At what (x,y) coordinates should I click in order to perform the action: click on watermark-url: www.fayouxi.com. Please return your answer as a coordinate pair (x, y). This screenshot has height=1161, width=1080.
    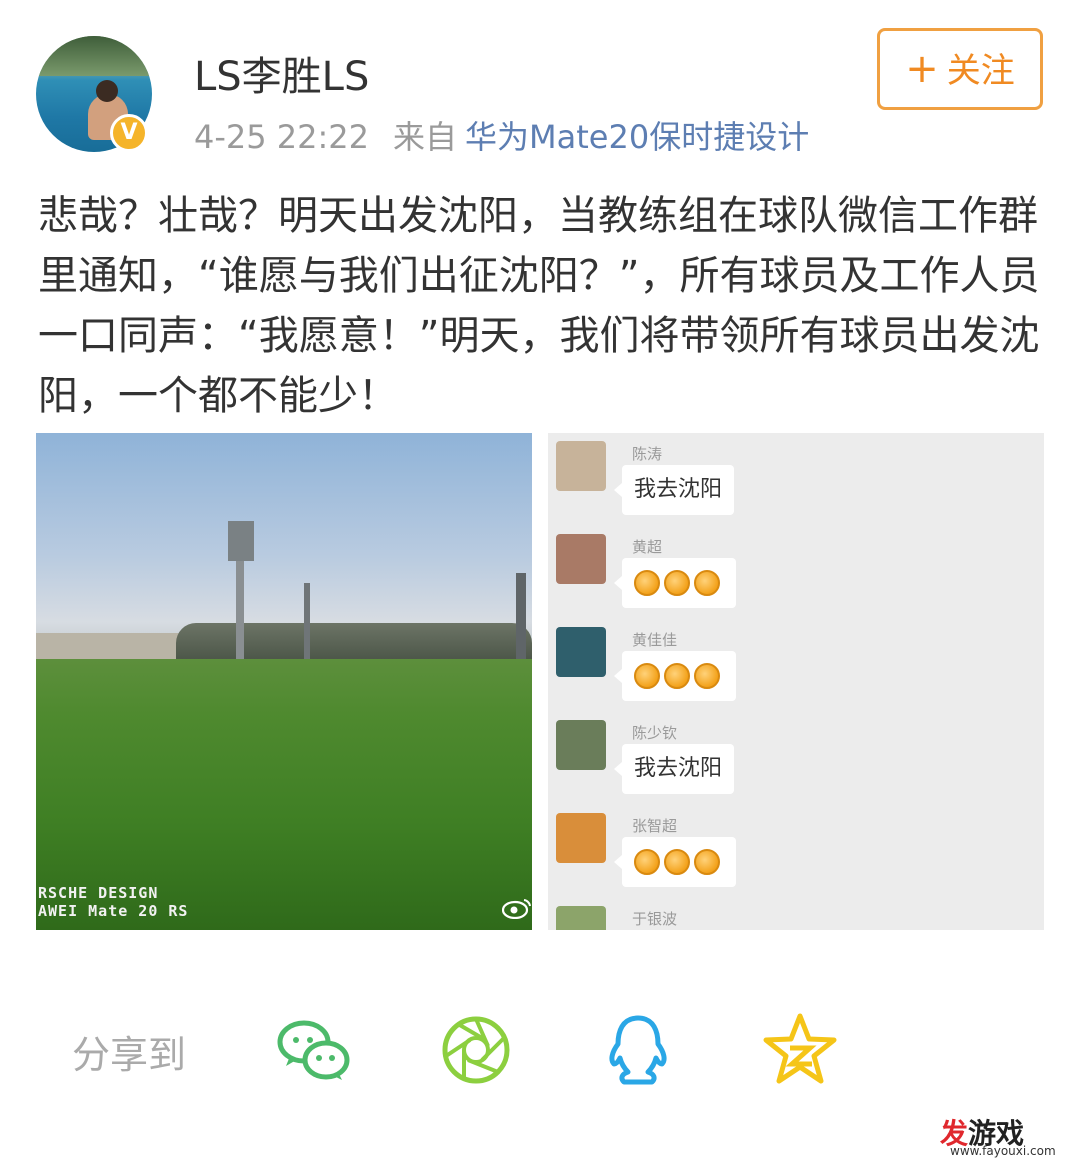
    Looking at the image, I should click on (1003, 1151).